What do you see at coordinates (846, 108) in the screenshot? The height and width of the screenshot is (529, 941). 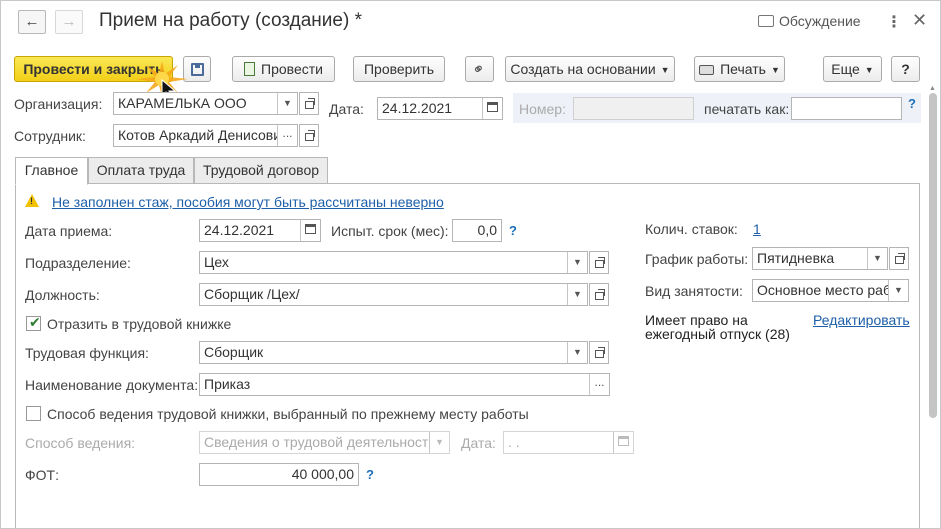 I see `print-as-field` at bounding box center [846, 108].